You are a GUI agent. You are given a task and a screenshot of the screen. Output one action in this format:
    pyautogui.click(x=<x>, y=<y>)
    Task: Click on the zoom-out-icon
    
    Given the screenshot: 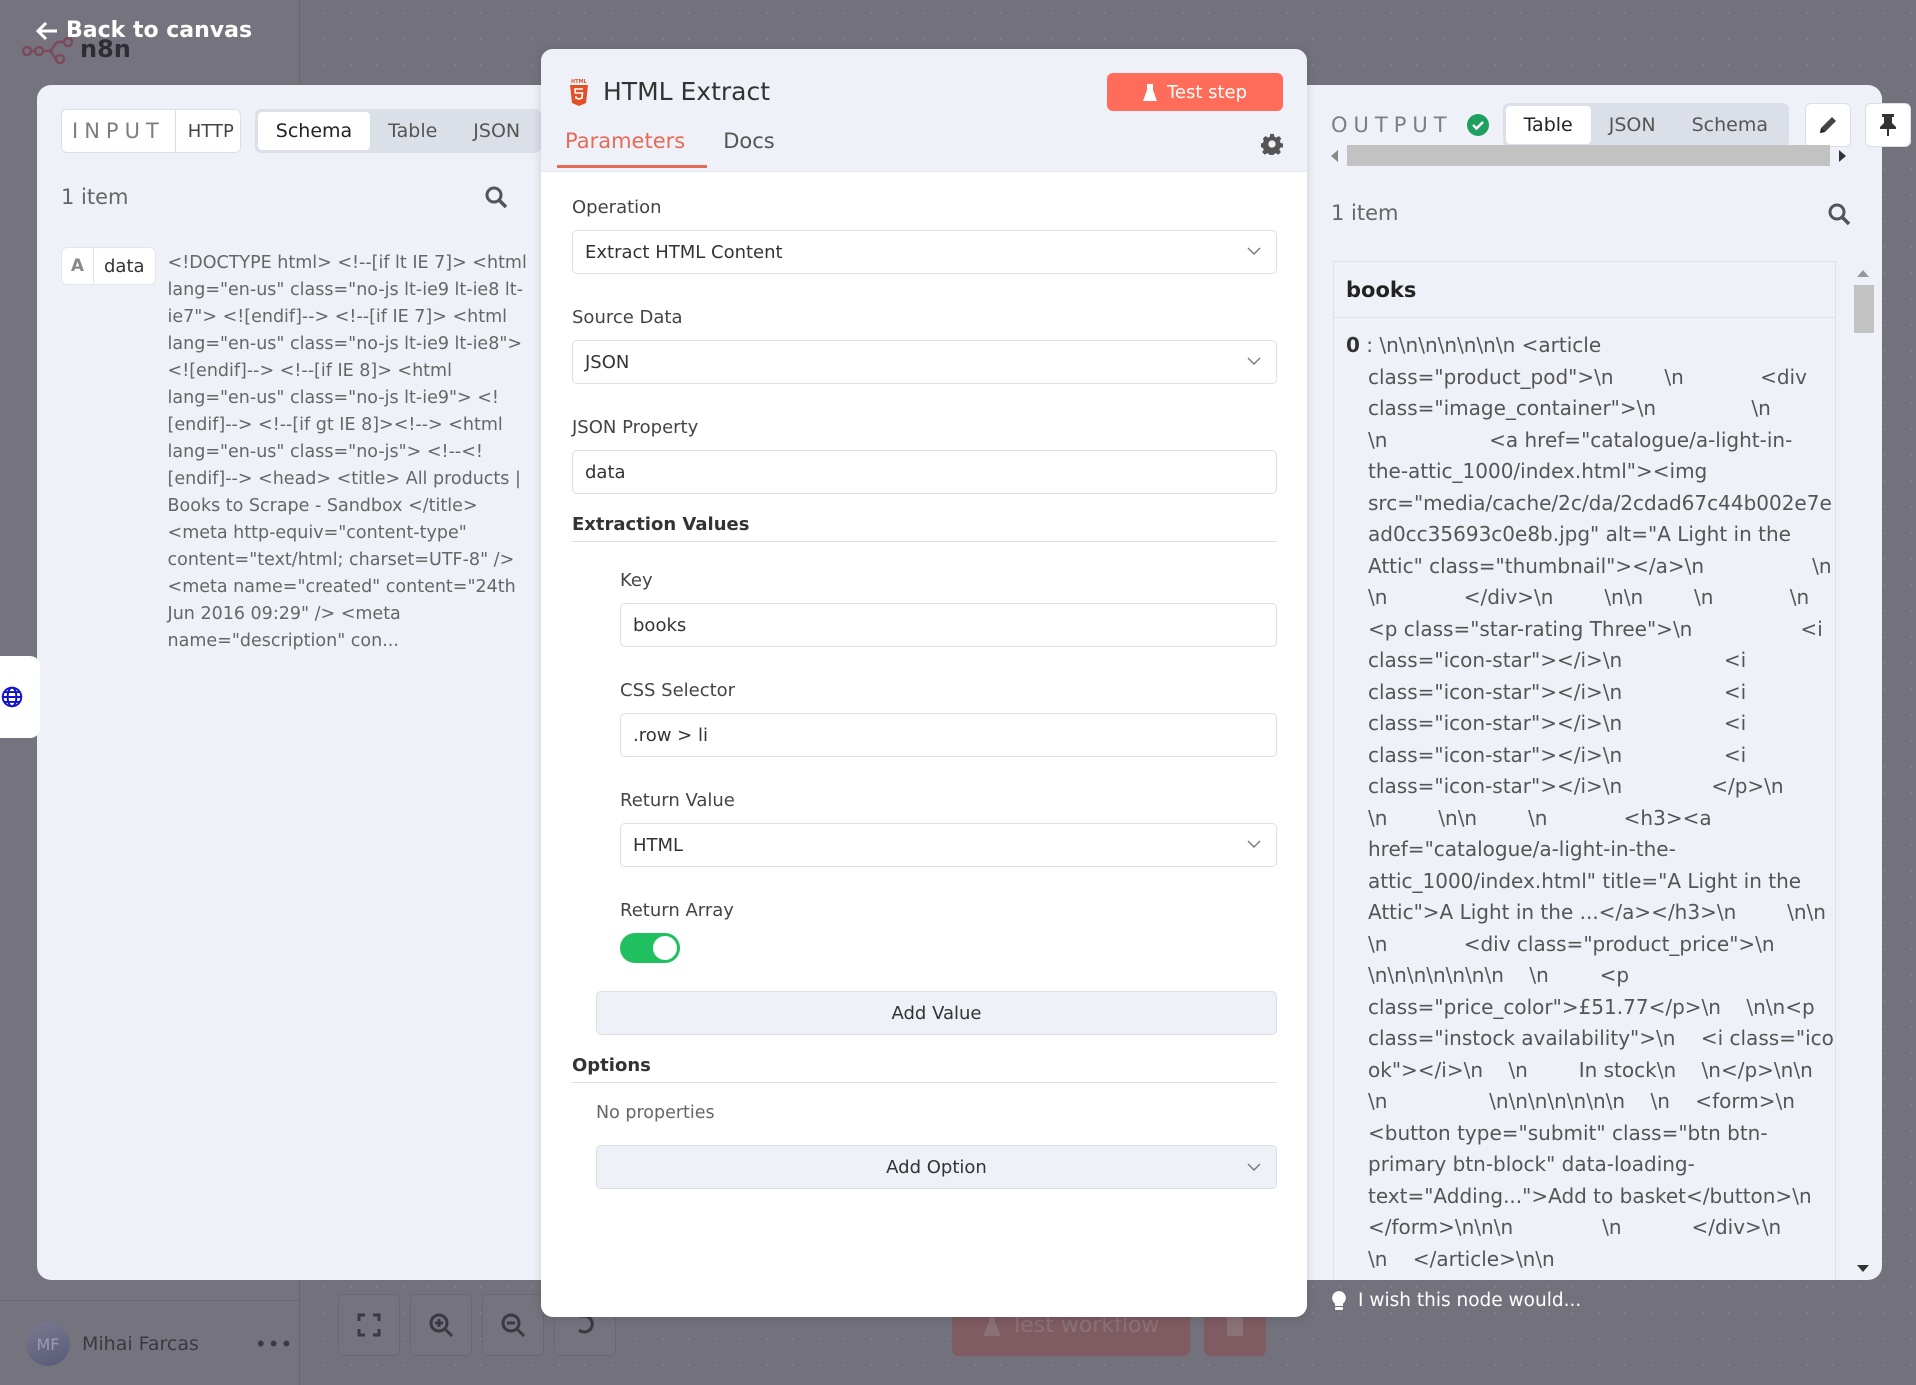 What is the action you would take?
    pyautogui.click(x=513, y=1325)
    